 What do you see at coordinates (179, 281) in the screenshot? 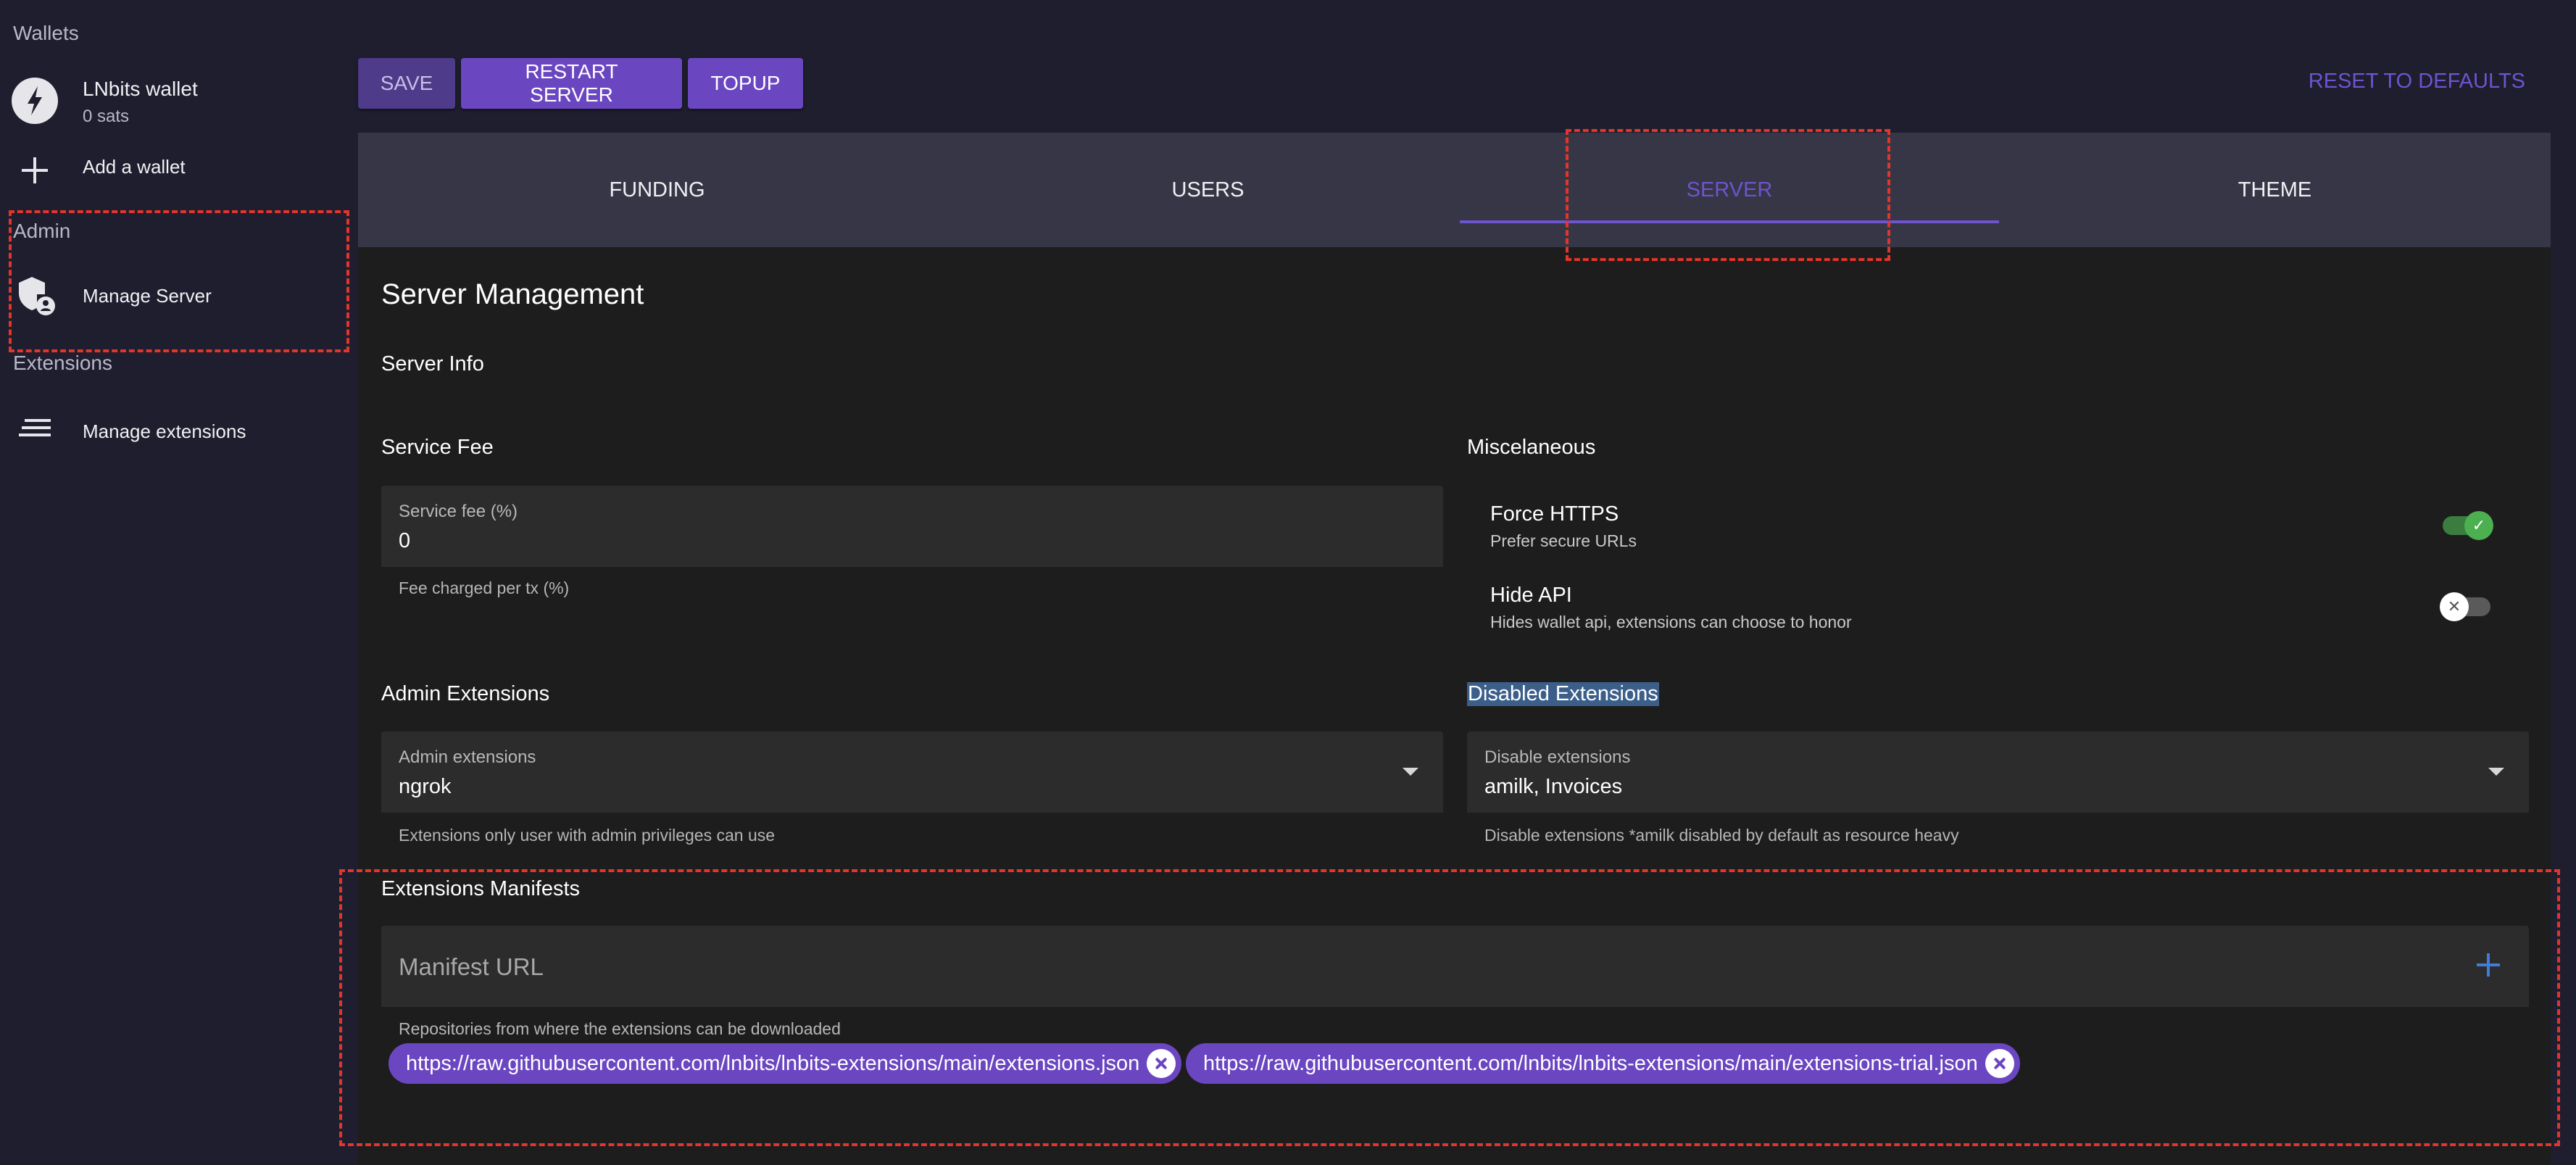
I see `highlight-box-manage-server` at bounding box center [179, 281].